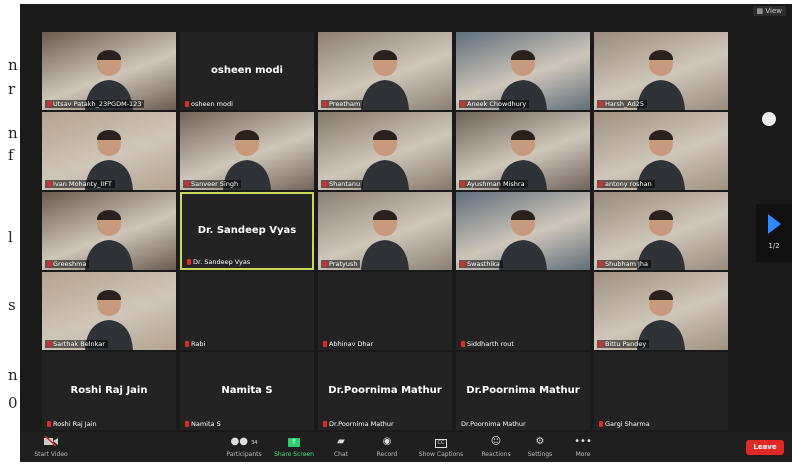  I want to click on participant-tile: Bittu Pandey, so click(661, 311).